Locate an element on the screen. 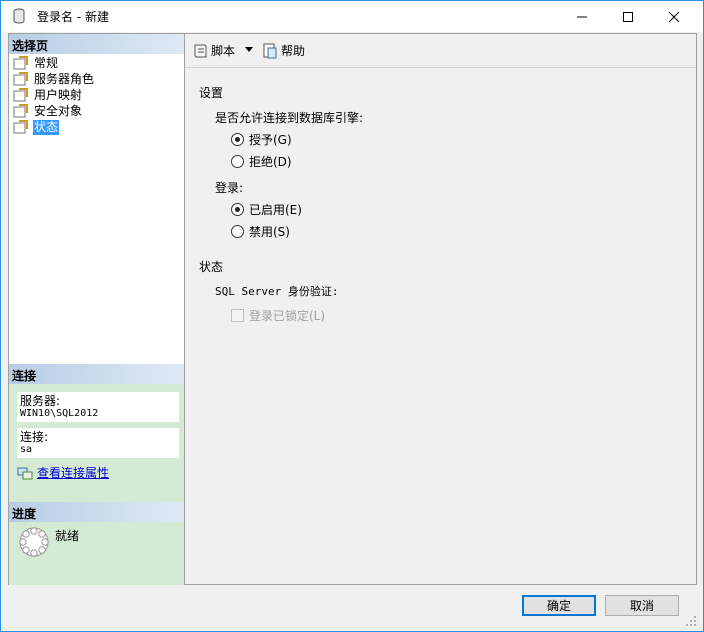 Image resolution: width=704 pixels, height=632 pixels. nav-item-securables: 安全对象 is located at coordinates (54, 111).